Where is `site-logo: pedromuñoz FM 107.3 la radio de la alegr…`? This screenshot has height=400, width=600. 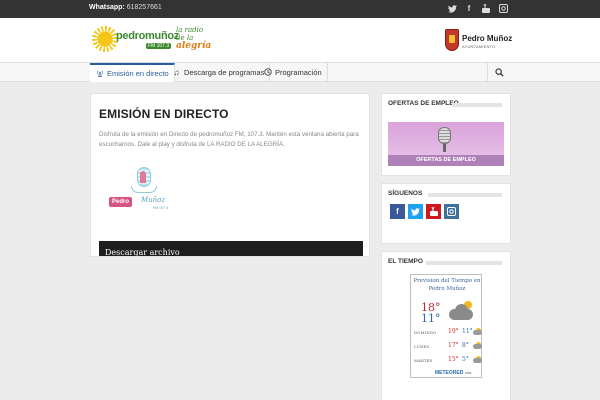
site-logo: pedromuñoz FM 107.3 la radio de la alegr… is located at coordinates (152, 41).